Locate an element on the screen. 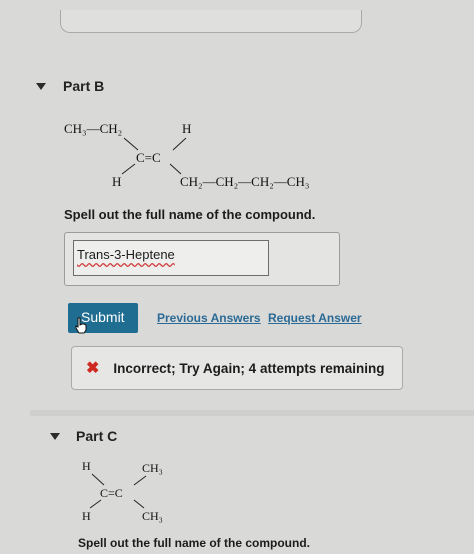  section-divider is located at coordinates (252, 413).